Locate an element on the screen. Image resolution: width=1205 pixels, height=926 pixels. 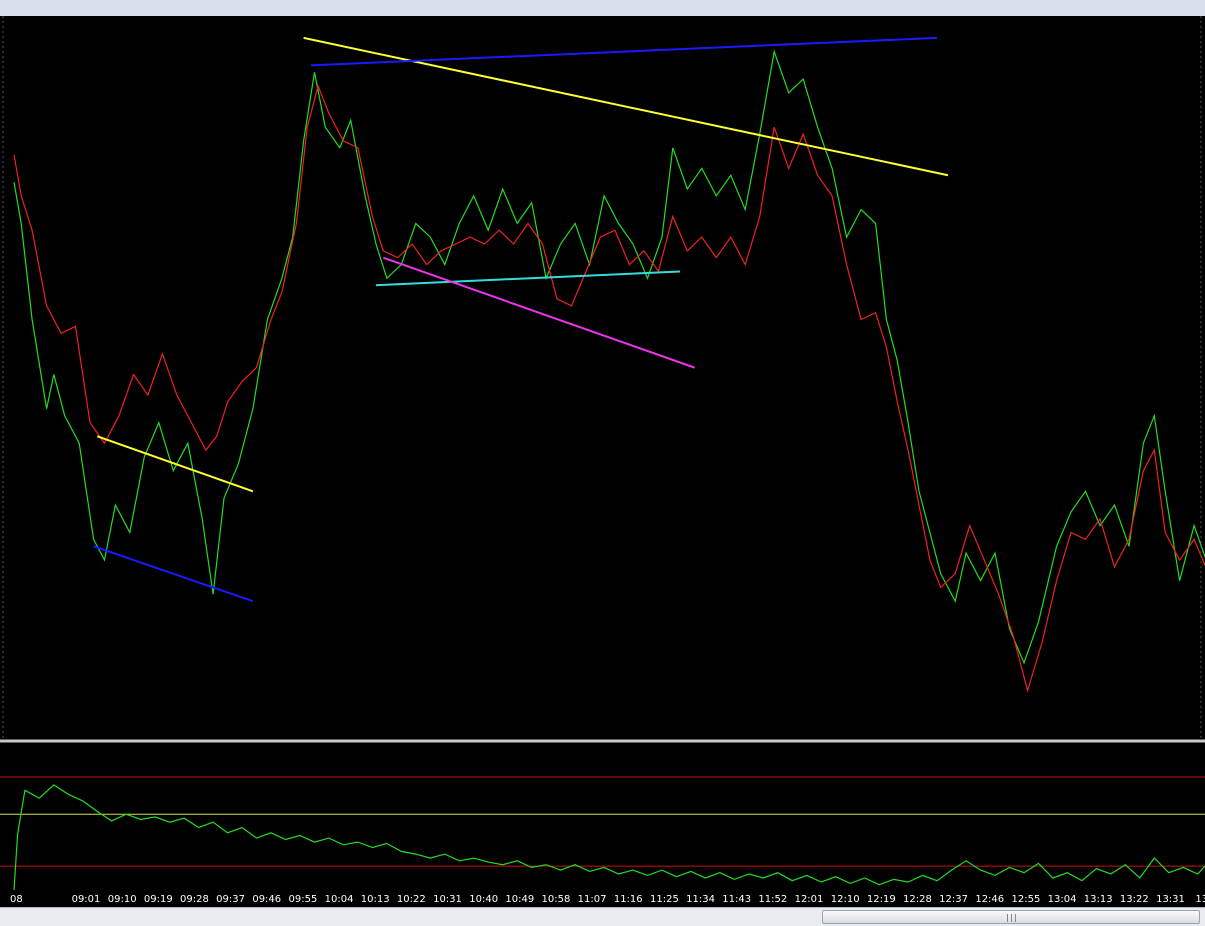
x-tick-label: 11:34 is located at coordinates (700, 899).